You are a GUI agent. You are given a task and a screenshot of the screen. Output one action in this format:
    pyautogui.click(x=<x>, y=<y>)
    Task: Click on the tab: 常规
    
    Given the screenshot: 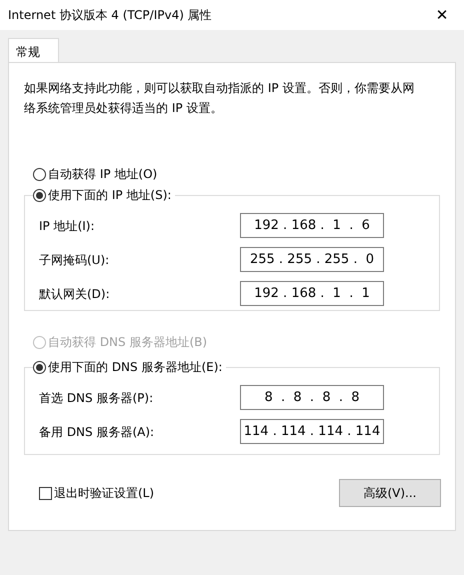 What is the action you would take?
    pyautogui.click(x=33, y=50)
    